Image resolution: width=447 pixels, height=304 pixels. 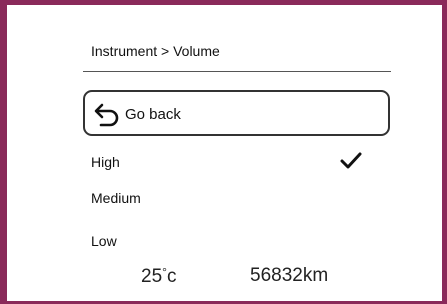 What do you see at coordinates (237, 71) in the screenshot?
I see `header-divider` at bounding box center [237, 71].